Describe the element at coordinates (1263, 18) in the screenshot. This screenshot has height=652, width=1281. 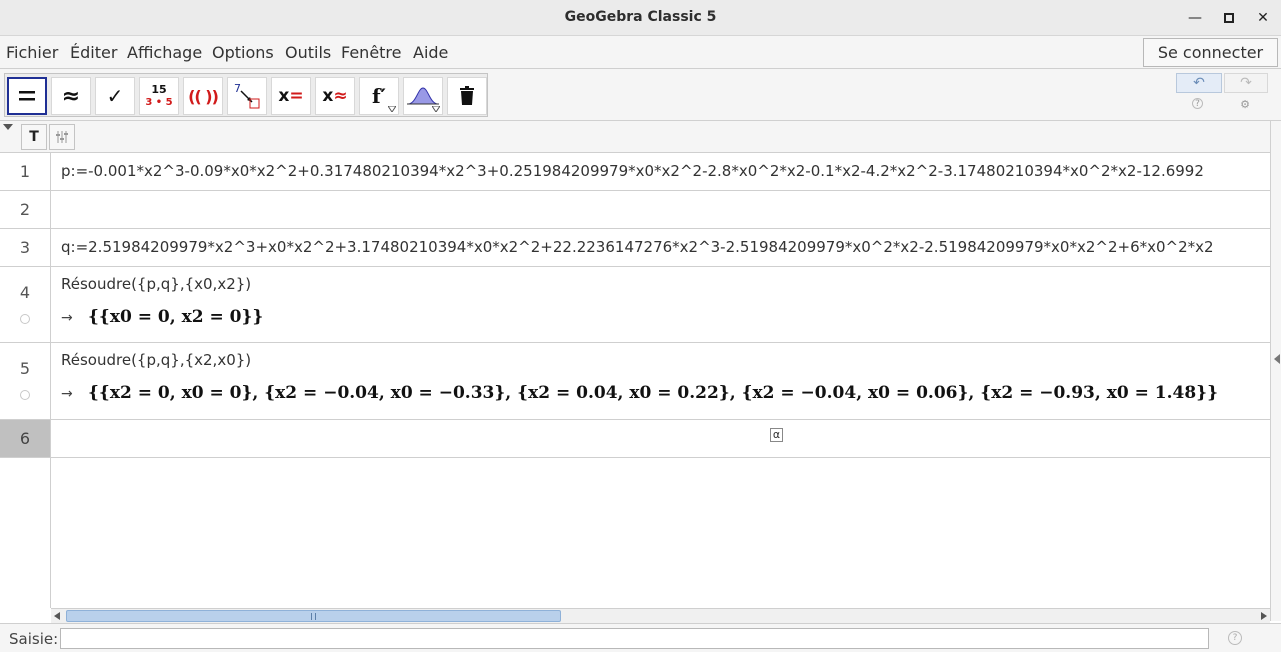
I see `close-button: ✕` at that location.